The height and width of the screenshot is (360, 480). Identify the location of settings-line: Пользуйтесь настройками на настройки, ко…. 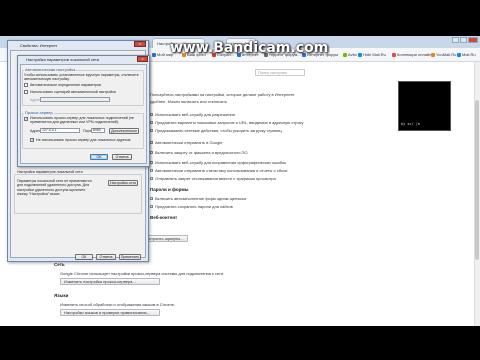
(222, 94).